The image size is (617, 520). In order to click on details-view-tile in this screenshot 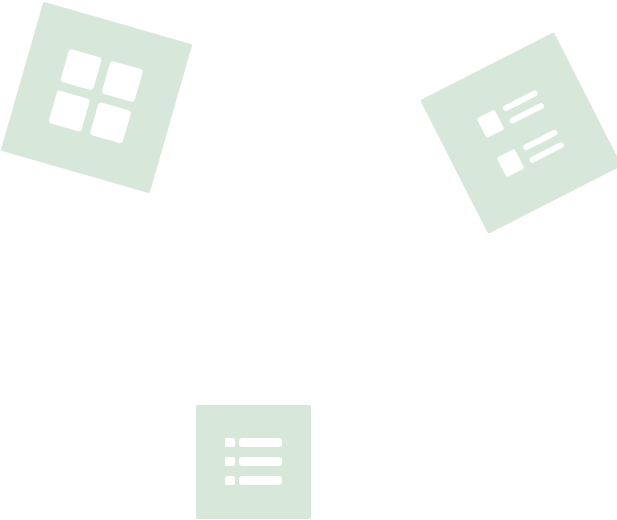, I will do `click(518, 133)`.